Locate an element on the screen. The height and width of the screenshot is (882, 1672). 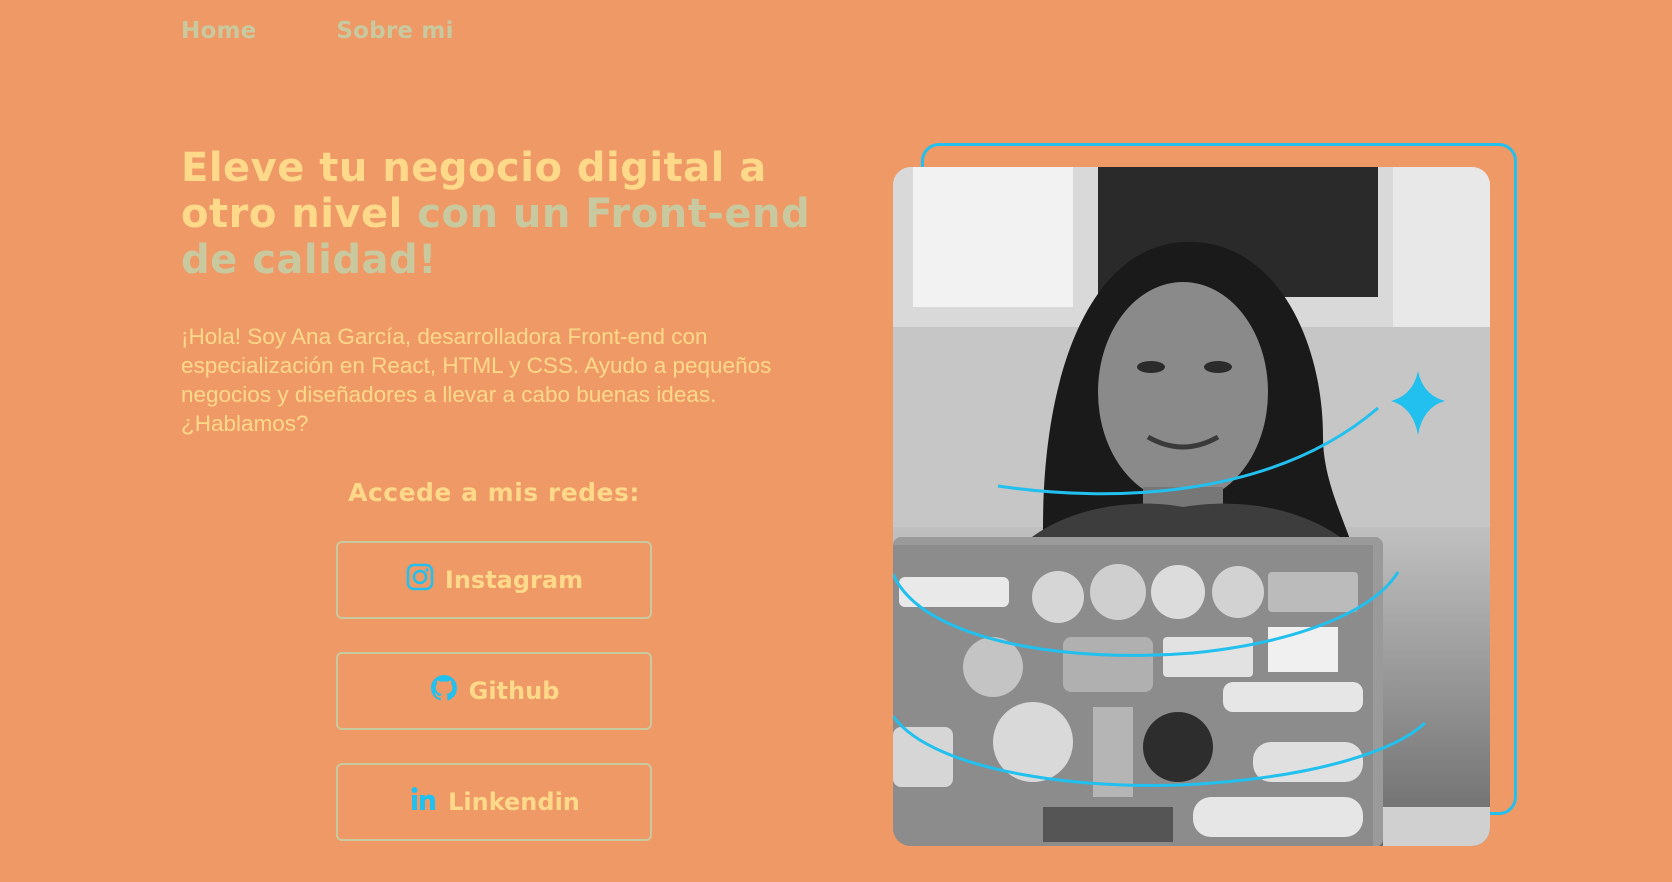
linkedin-icon is located at coordinates (423, 802).